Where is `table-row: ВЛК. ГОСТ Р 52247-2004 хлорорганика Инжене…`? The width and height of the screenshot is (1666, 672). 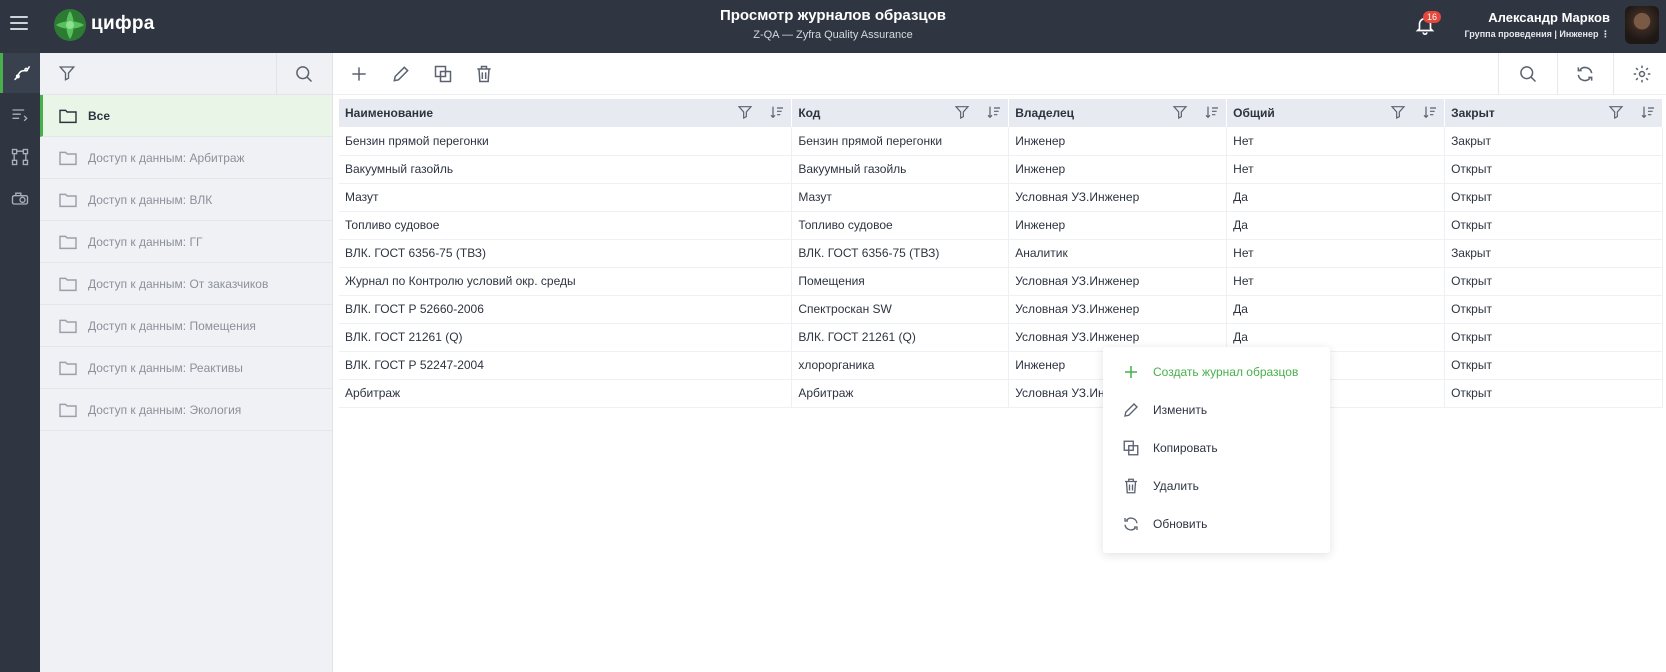 table-row: ВЛК. ГОСТ Р 52247-2004 хлорорганика Инжене… is located at coordinates (1001, 365).